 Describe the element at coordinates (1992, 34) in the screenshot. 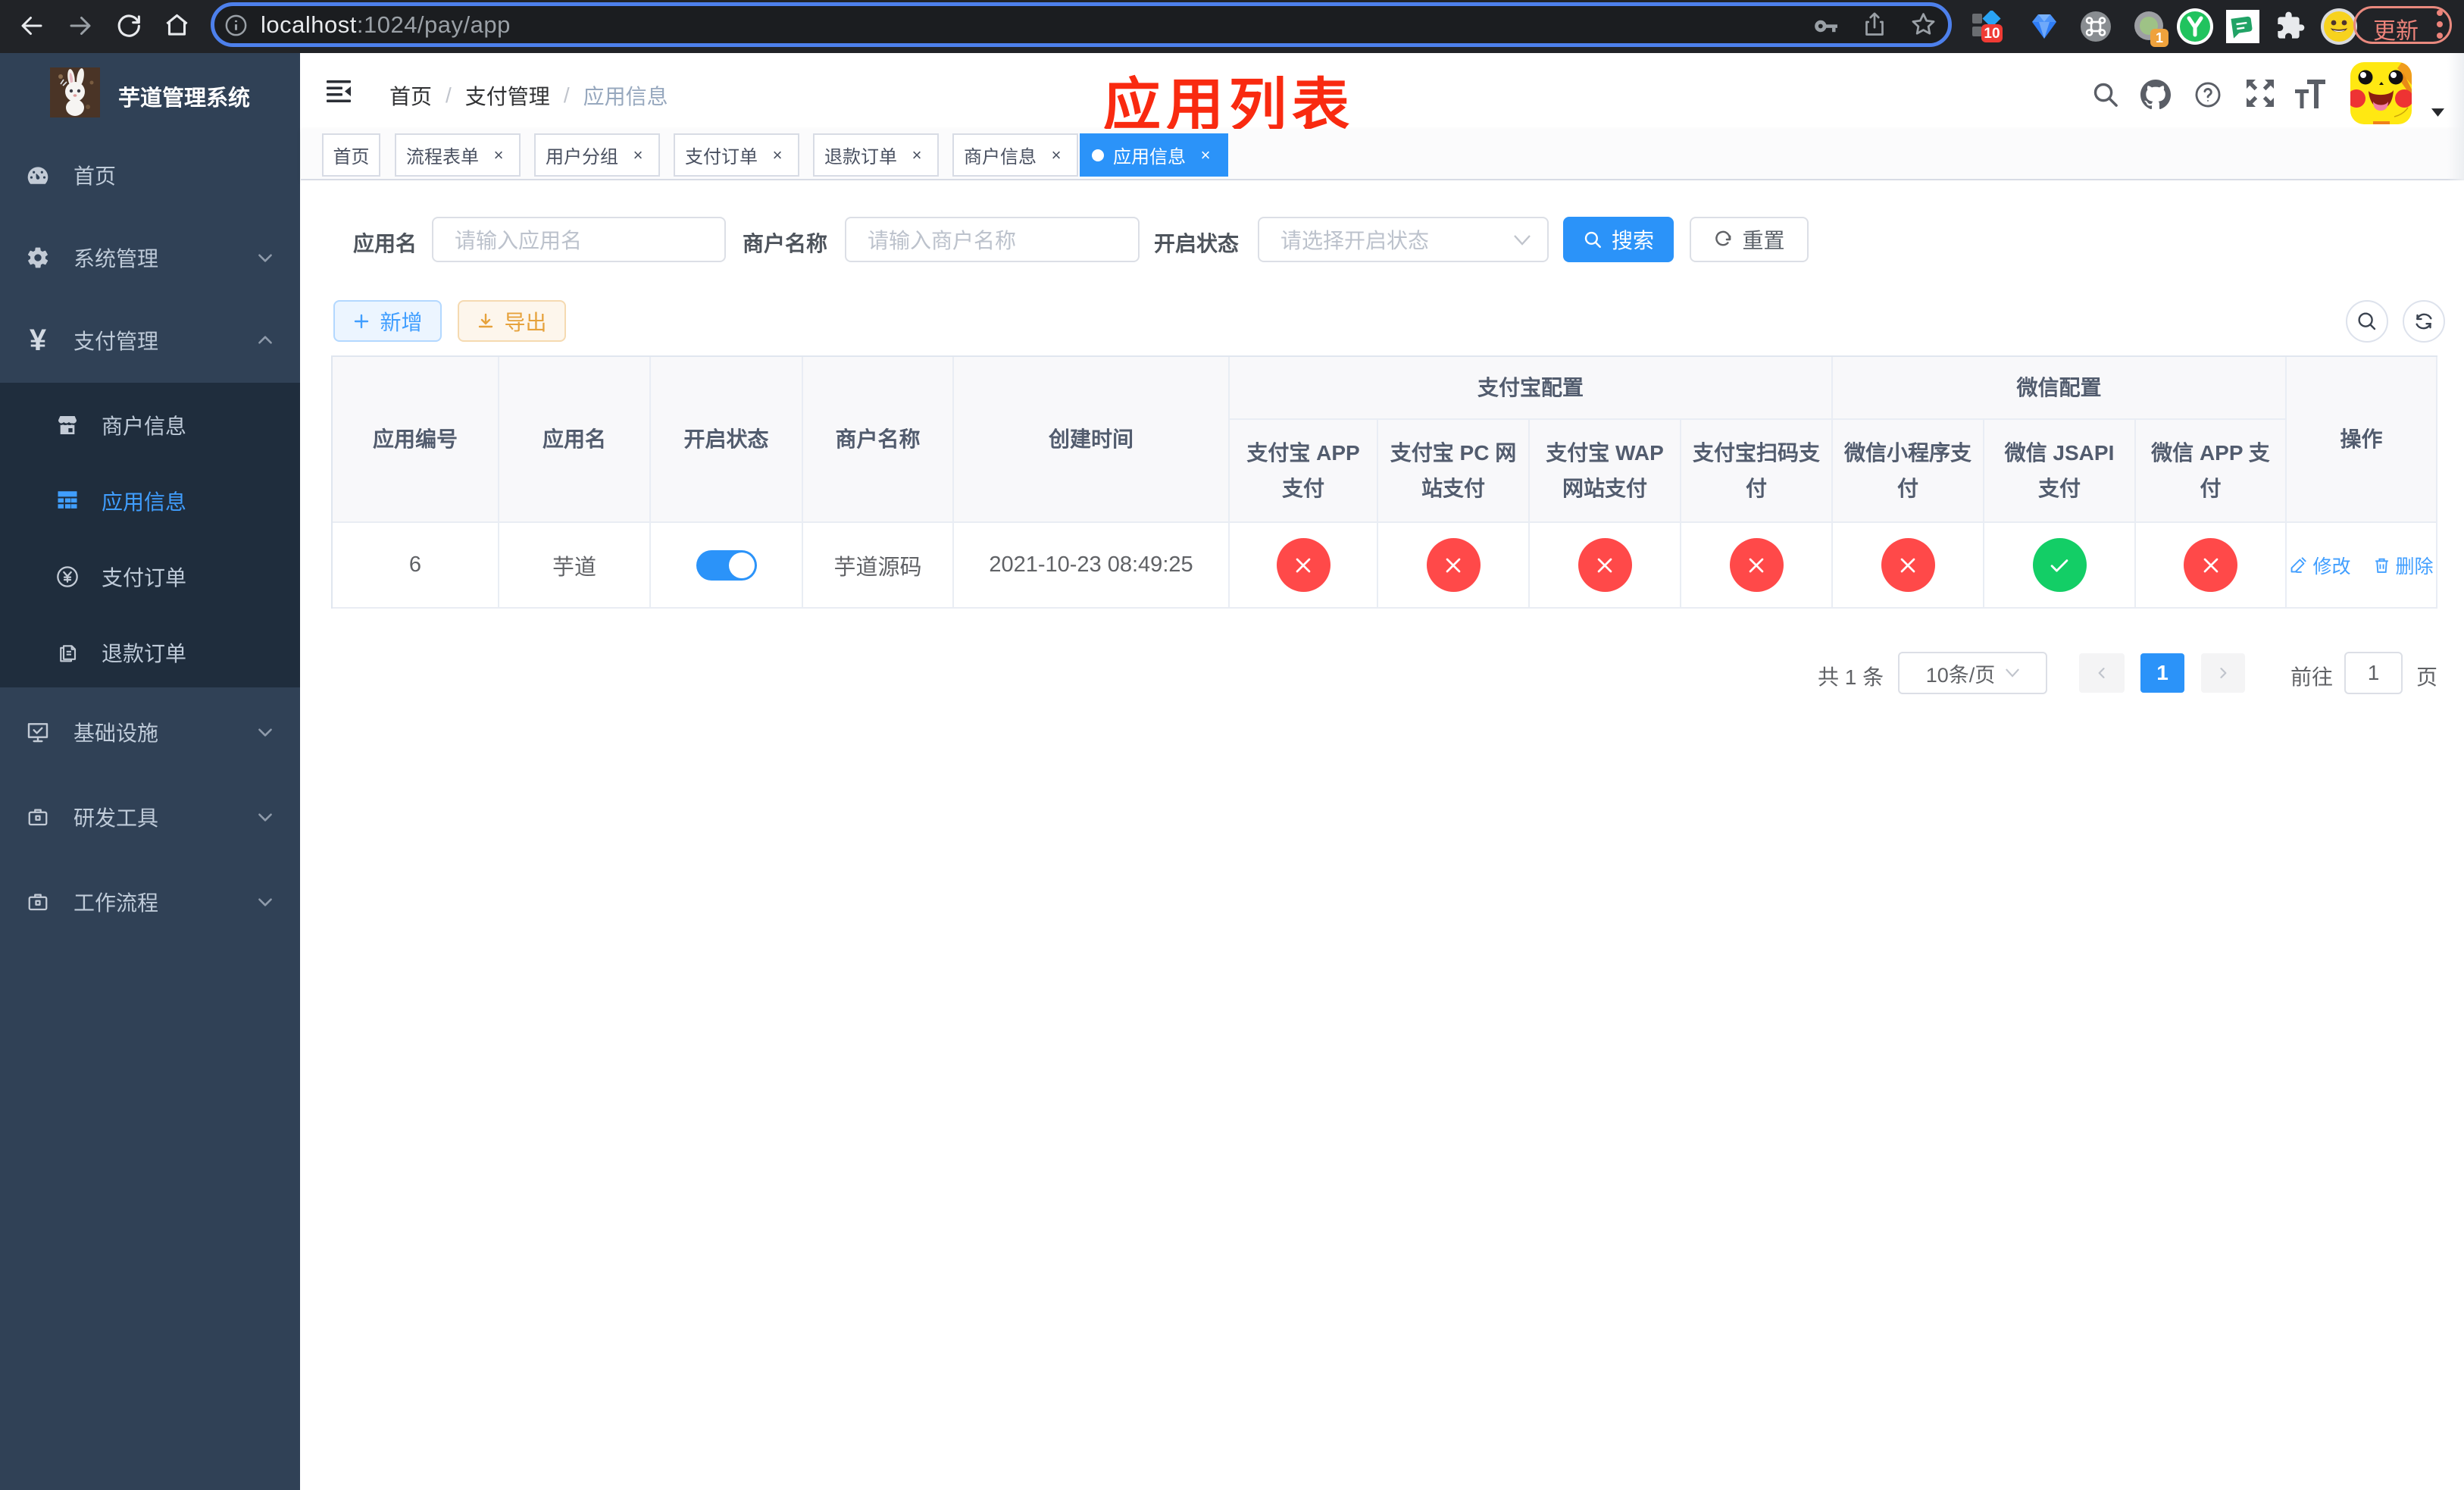

I see `svg-text: 10` at that location.